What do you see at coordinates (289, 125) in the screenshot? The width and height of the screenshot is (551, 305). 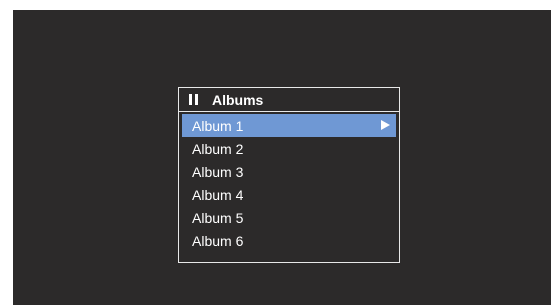 I see `album-item: Album 1` at bounding box center [289, 125].